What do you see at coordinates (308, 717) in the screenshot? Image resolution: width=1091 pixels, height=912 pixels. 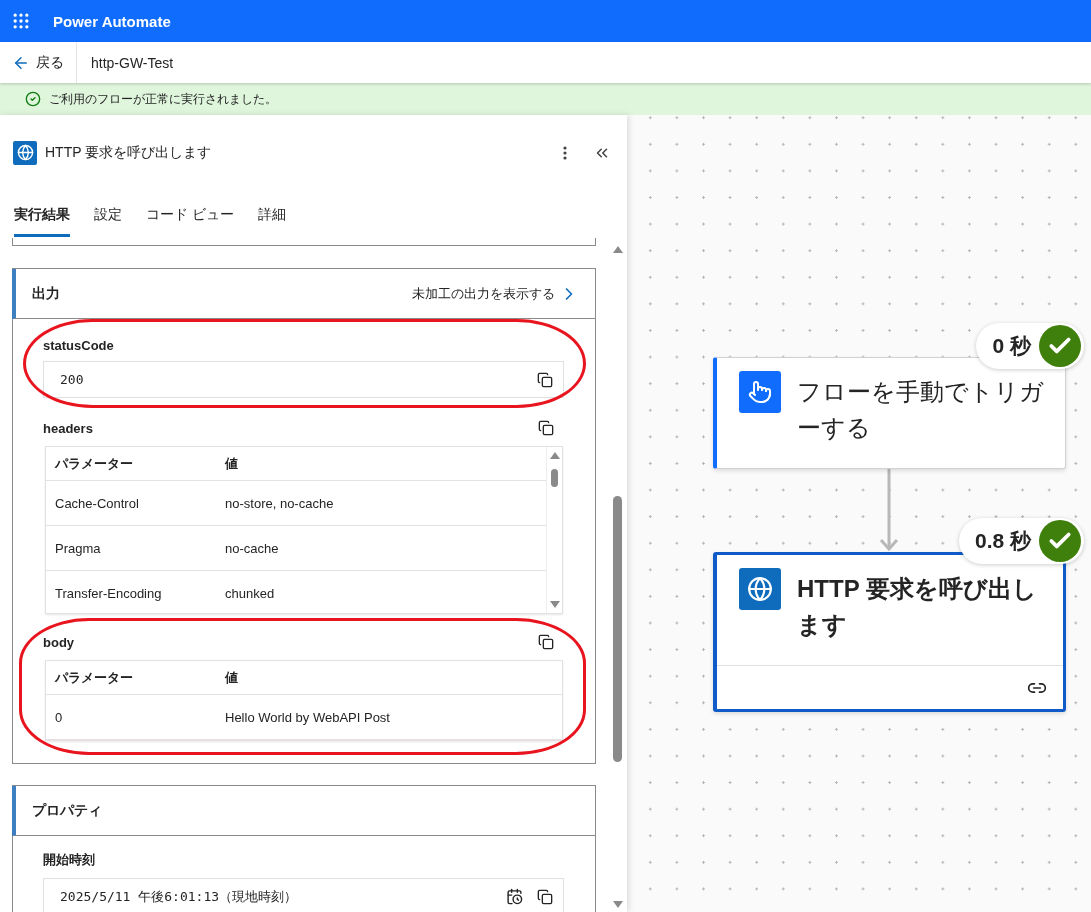 I see `table-cell-text: Hello World by WebAPI Post` at bounding box center [308, 717].